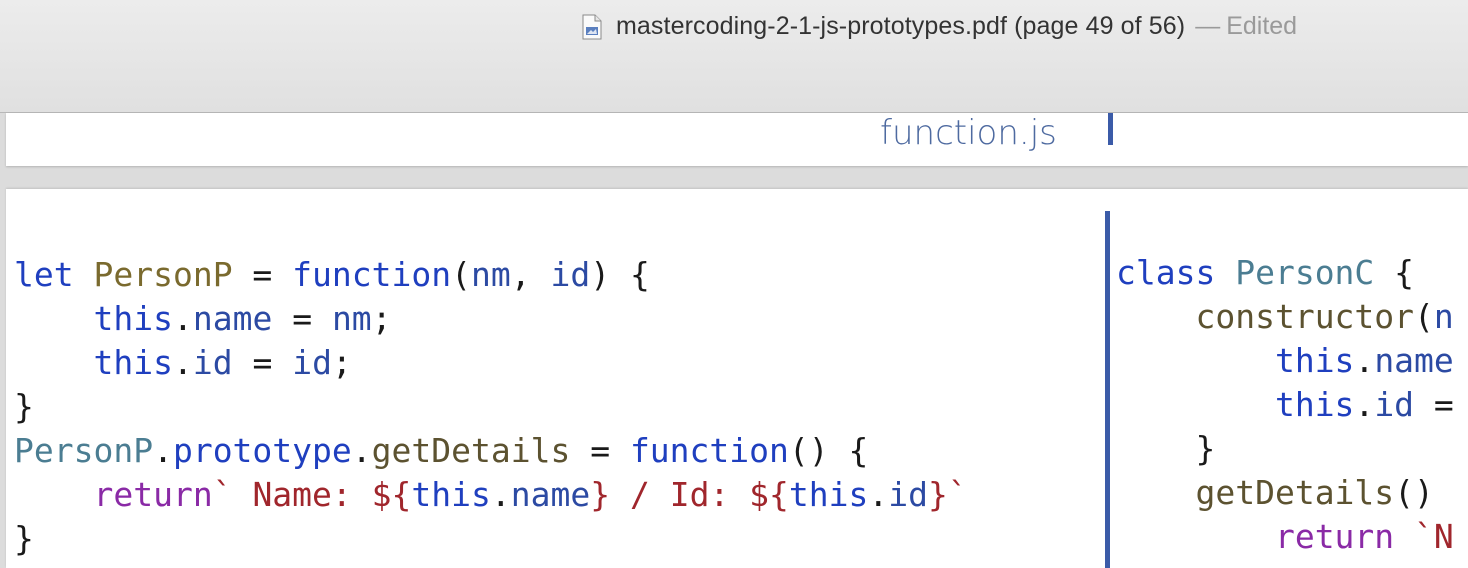 The image size is (1468, 568). I want to click on code-line: class PersonC {, so click(1285, 273).